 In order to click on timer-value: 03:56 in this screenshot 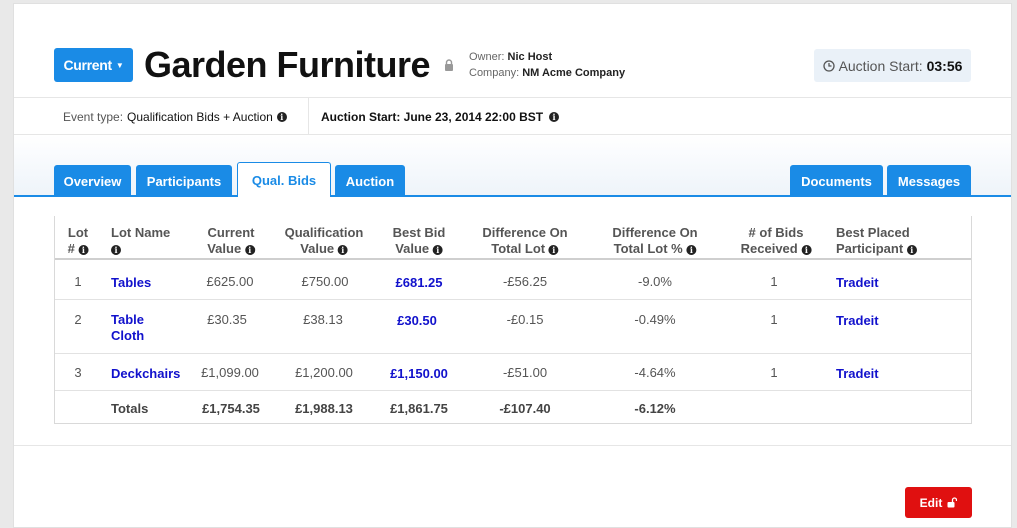, I will do `click(944, 65)`.